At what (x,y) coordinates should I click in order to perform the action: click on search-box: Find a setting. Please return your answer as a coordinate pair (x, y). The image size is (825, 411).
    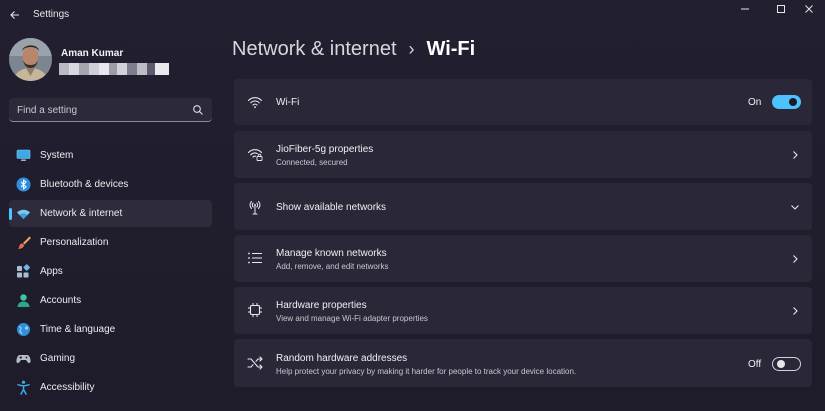
    Looking at the image, I should click on (110, 110).